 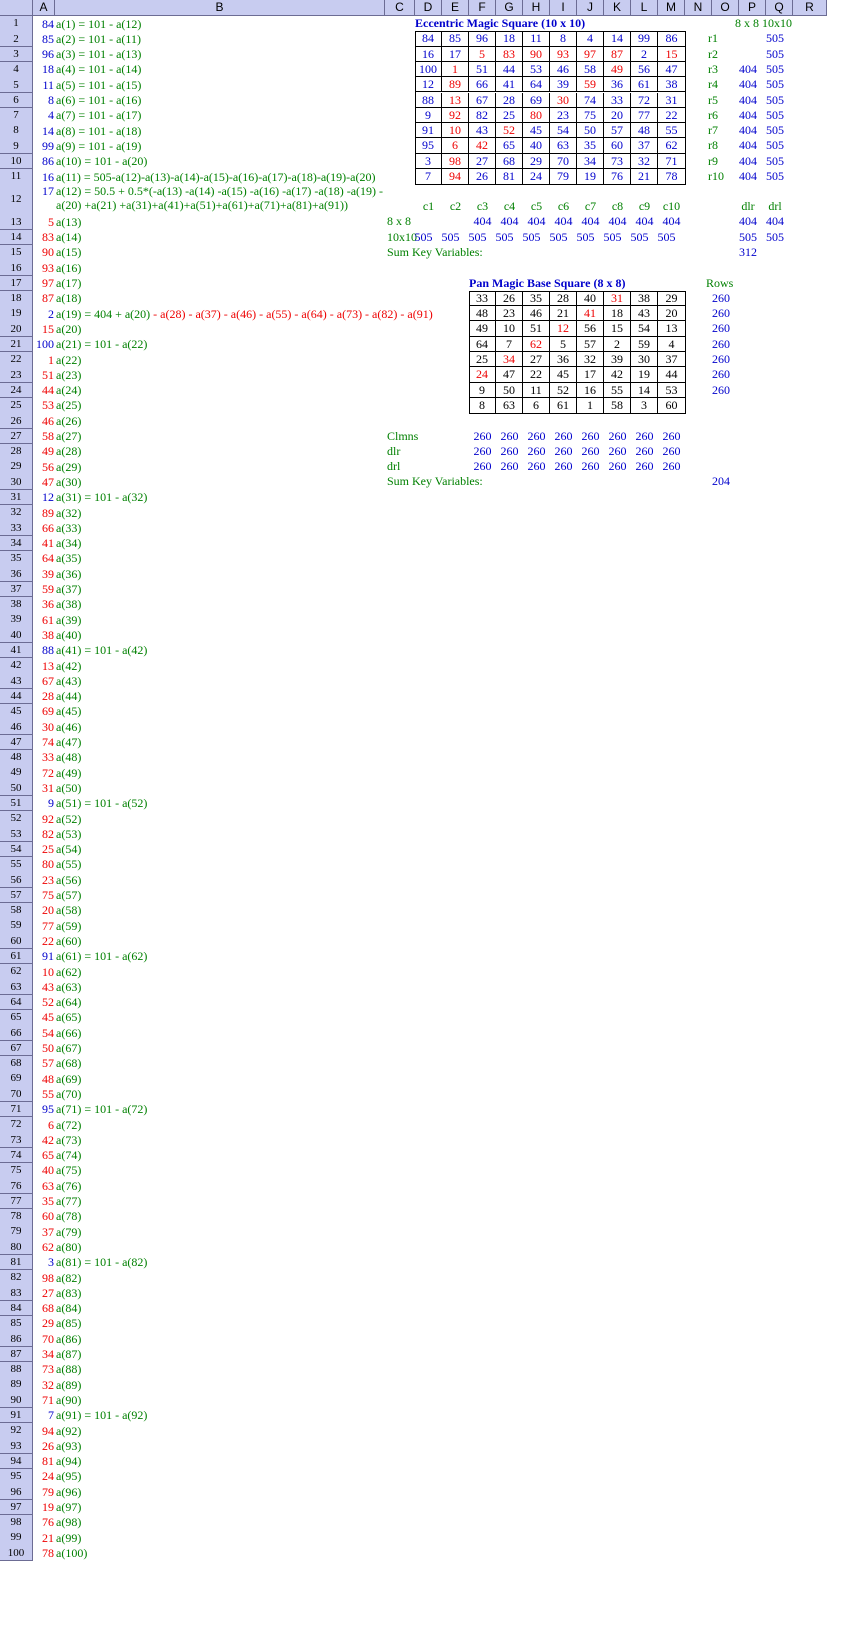 What do you see at coordinates (644, 390) in the screenshot?
I see `panmagic-cell: 14` at bounding box center [644, 390].